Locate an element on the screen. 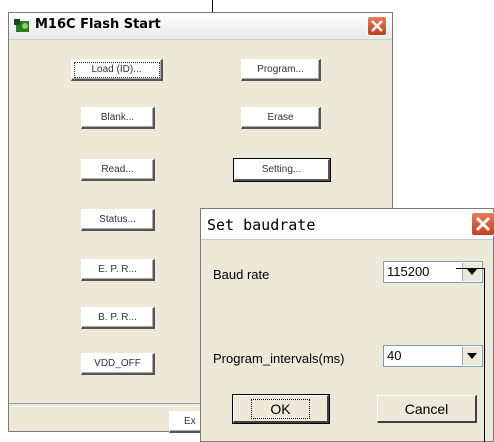 The width and height of the screenshot is (494, 442). baud-rate-label: Baud rate is located at coordinates (241, 274).